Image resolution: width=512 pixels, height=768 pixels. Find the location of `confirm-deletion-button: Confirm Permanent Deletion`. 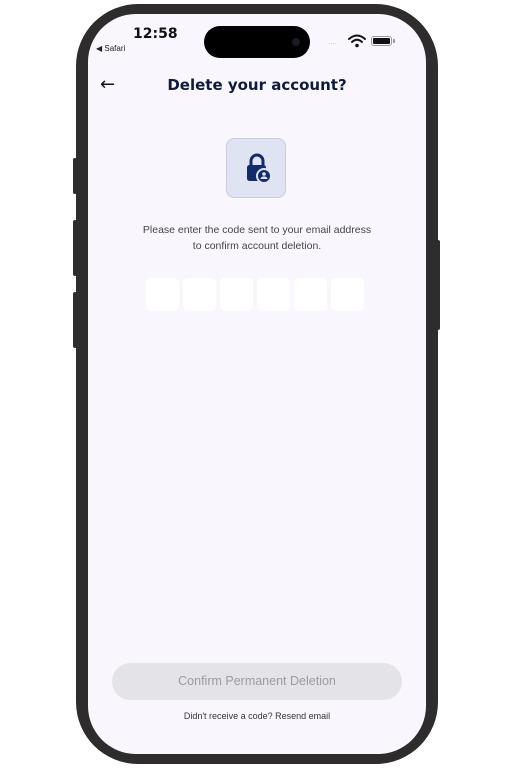

confirm-deletion-button: Confirm Permanent Deletion is located at coordinates (257, 681).